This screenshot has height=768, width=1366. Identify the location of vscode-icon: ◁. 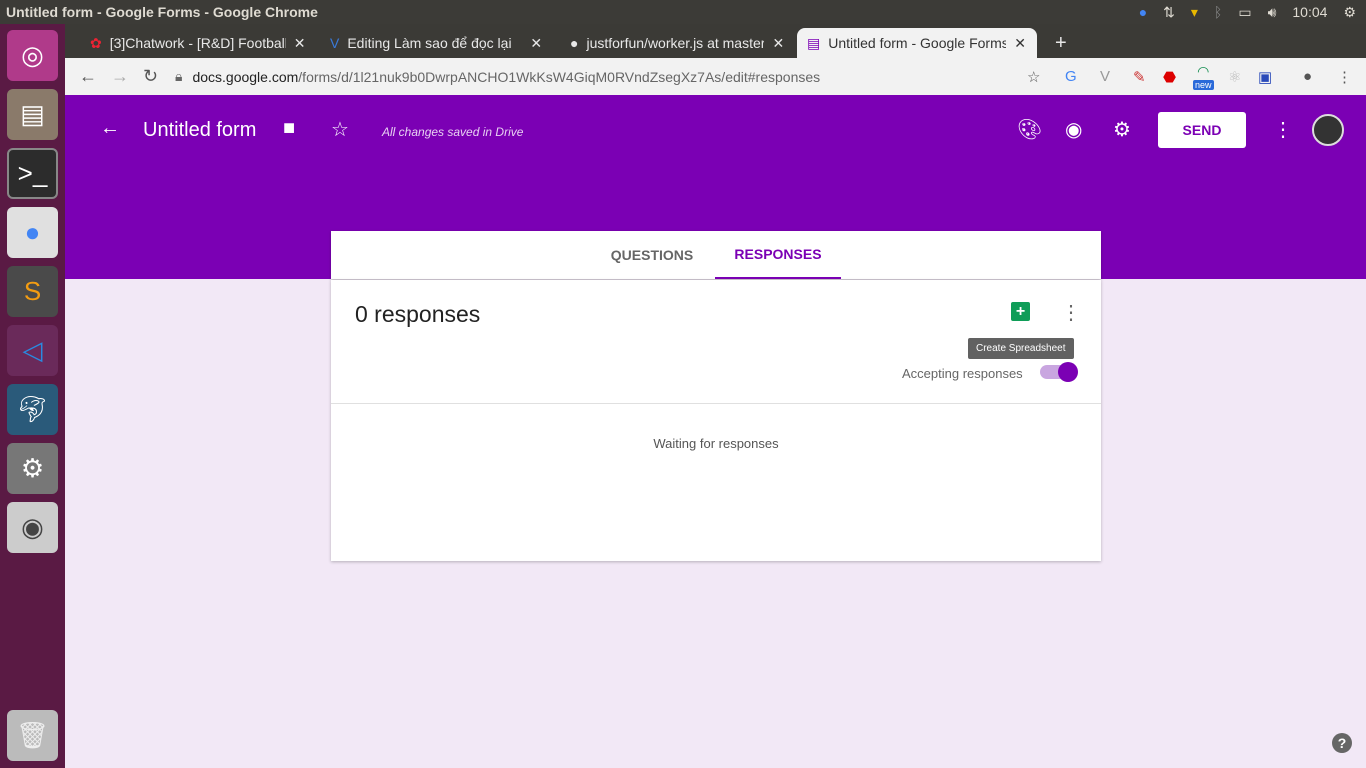
(32, 350).